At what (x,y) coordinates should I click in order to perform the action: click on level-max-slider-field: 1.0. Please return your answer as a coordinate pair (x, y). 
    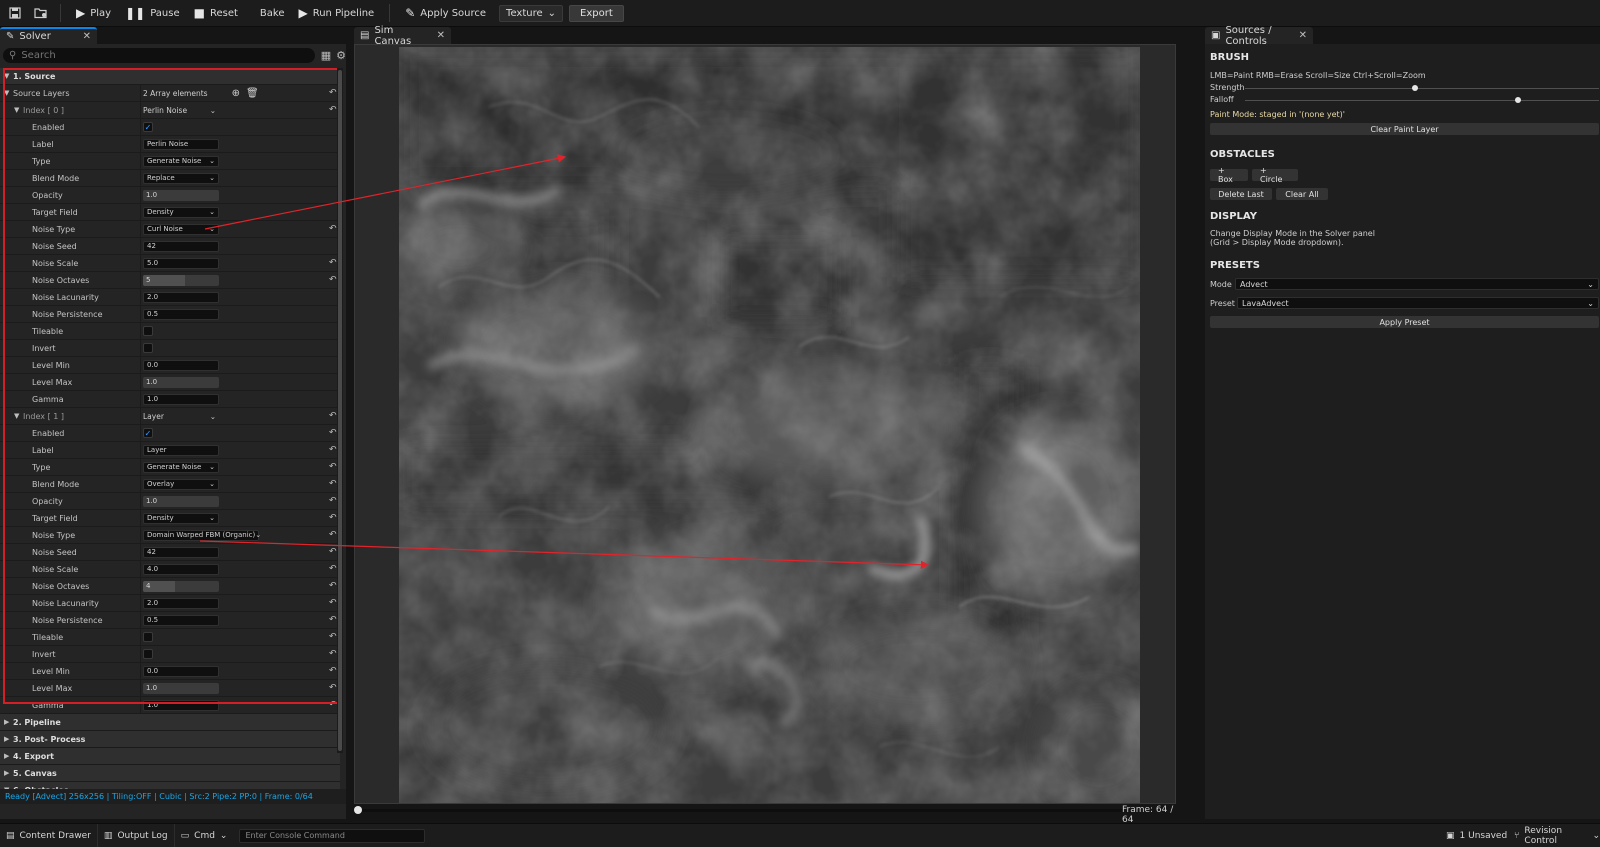
    Looking at the image, I should click on (181, 688).